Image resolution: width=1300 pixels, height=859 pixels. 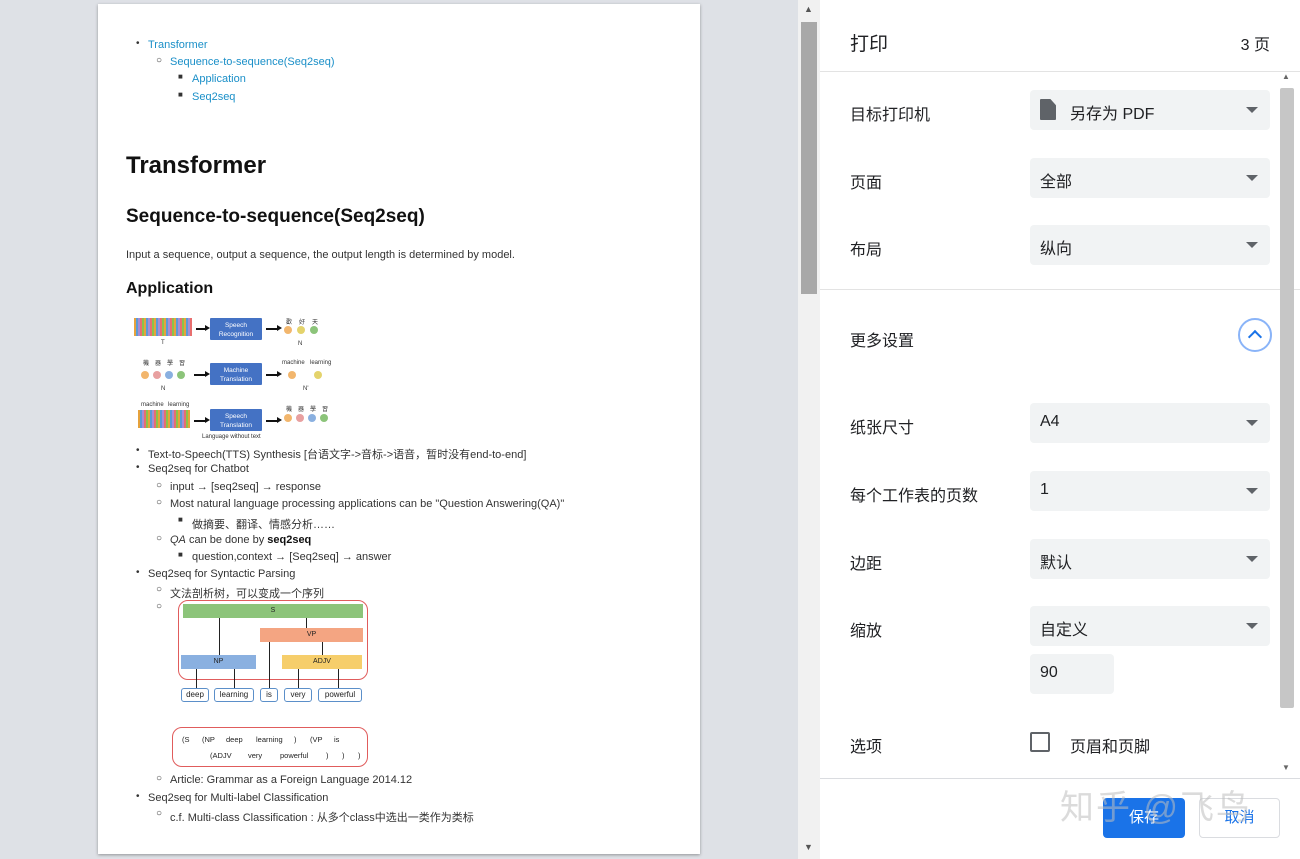 I want to click on list-item: Seq2seq for Chatbot, so click(x=198, y=469).